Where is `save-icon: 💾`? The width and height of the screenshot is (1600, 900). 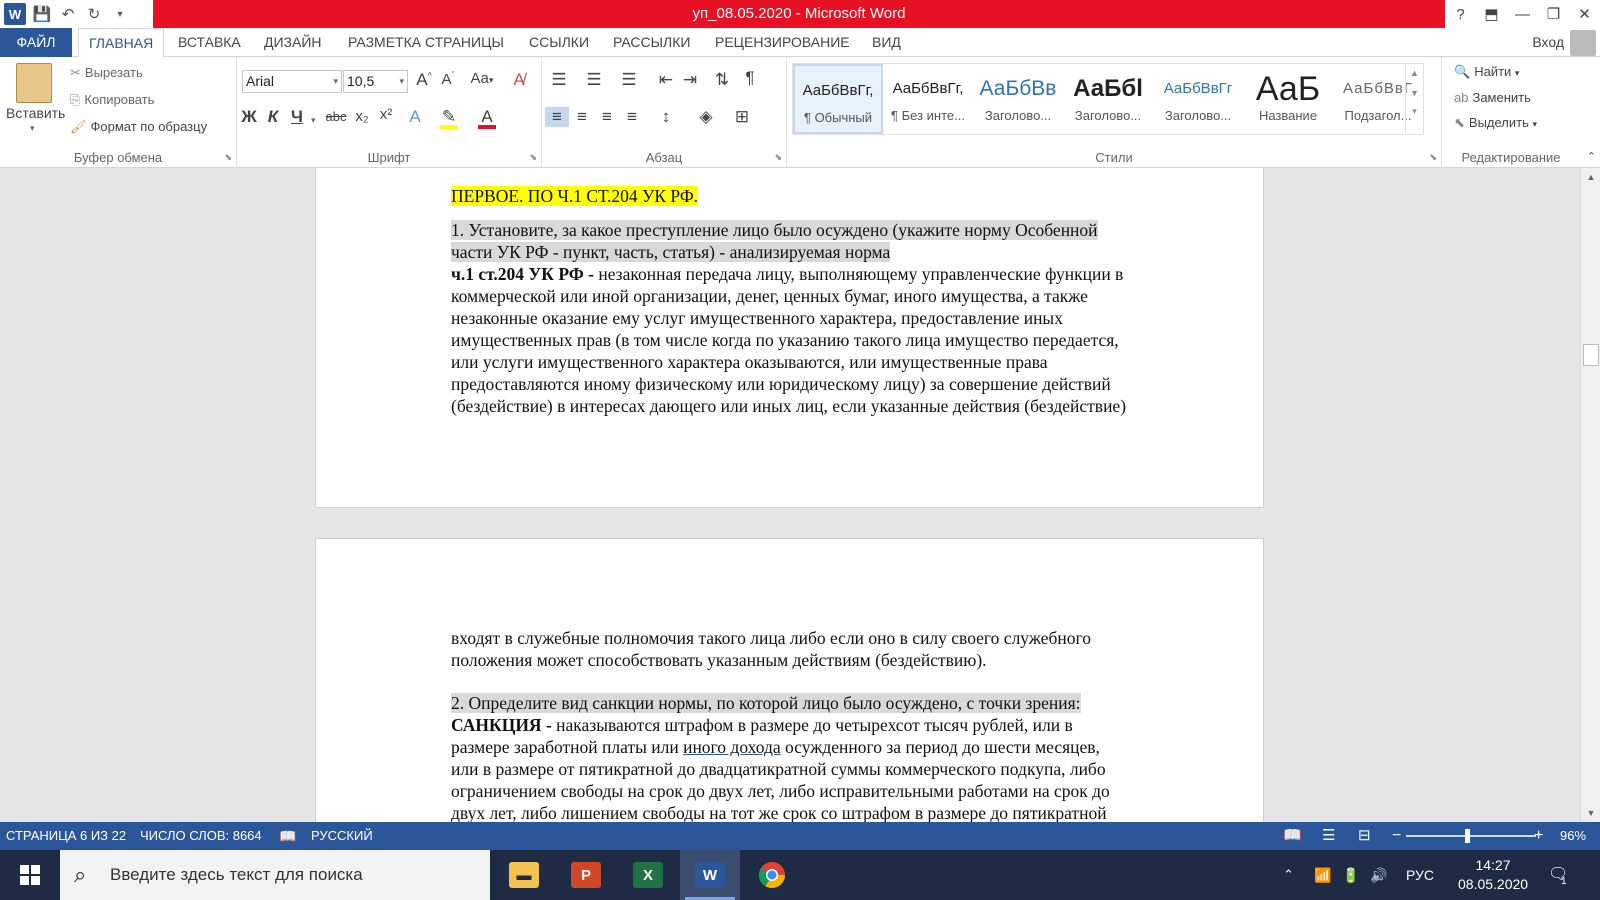 save-icon: 💾 is located at coordinates (42, 14).